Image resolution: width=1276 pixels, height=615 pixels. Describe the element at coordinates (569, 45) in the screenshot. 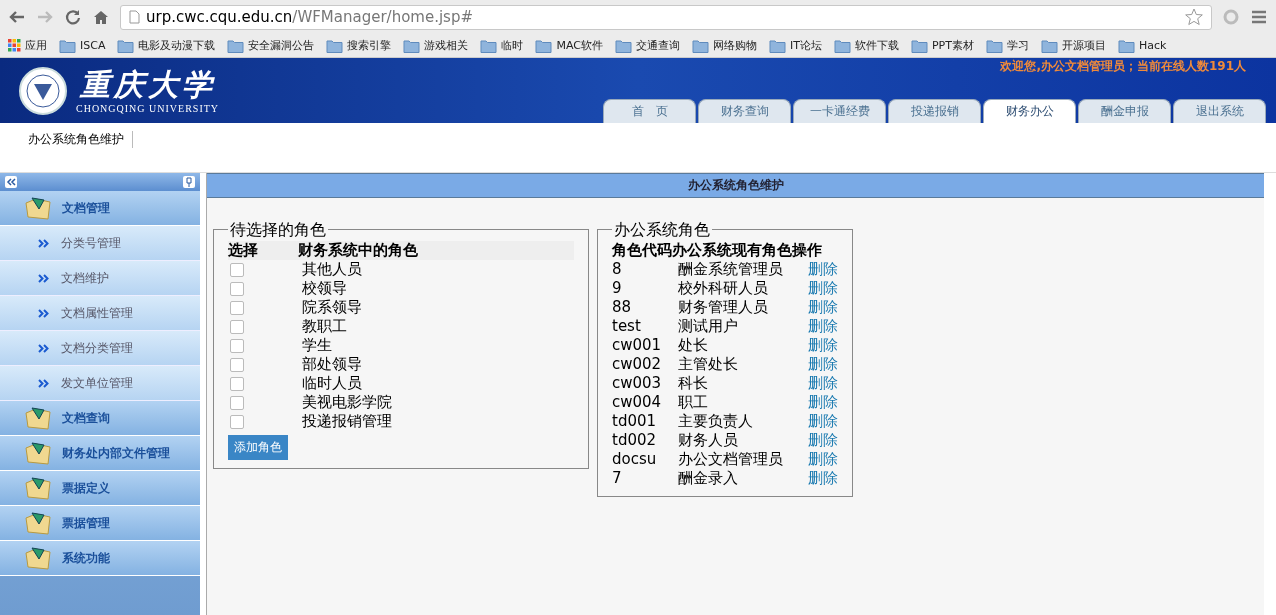

I see `bookmark-item: MAC软件` at that location.